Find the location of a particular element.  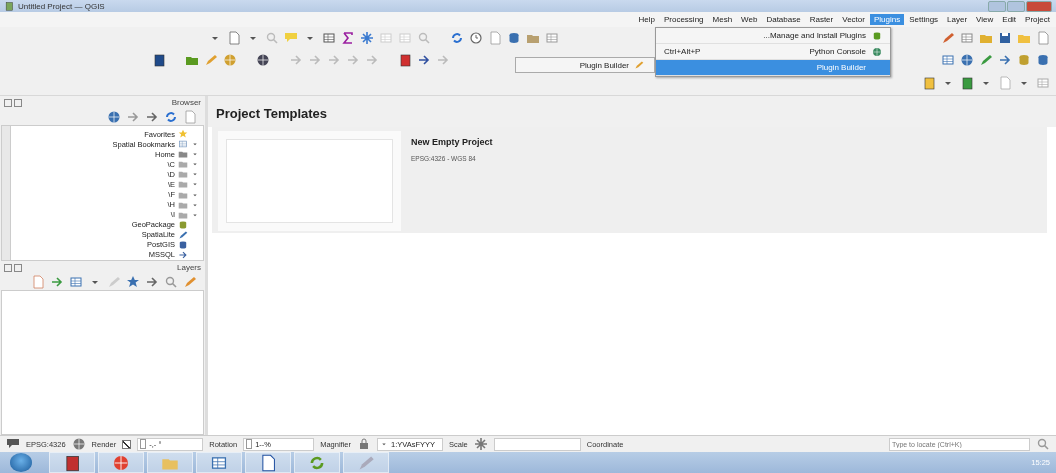

minimize-button is located at coordinates (997, 6).